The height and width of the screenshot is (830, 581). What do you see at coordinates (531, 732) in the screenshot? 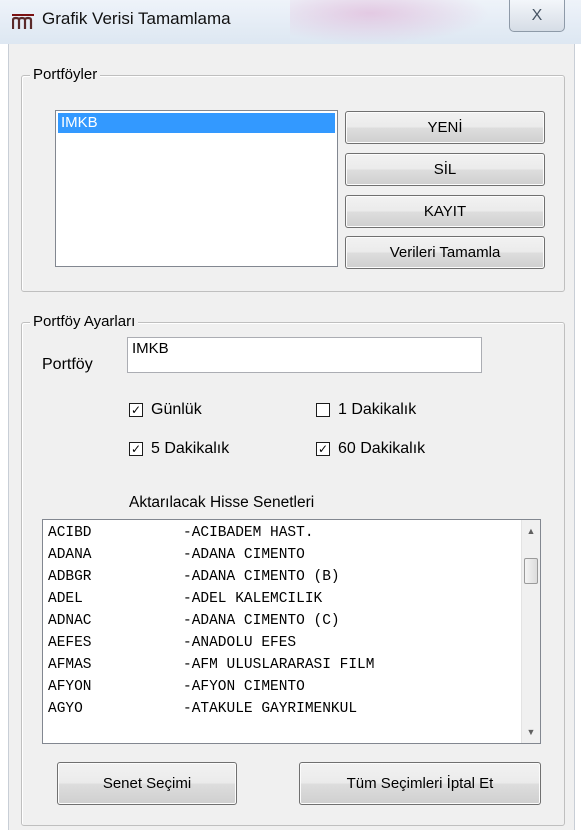
I see `scroll-down-arrow-icon: ▼` at bounding box center [531, 732].